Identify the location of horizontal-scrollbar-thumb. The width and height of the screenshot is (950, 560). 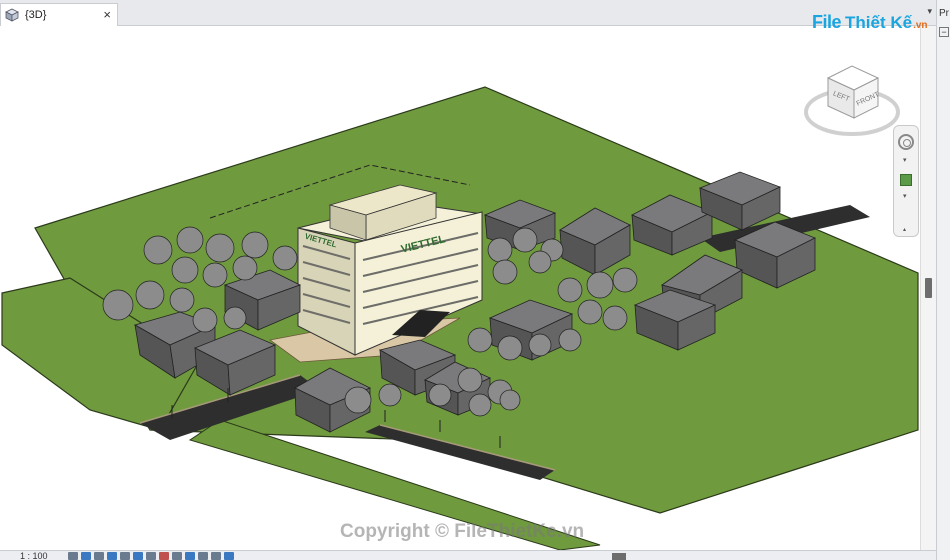
(619, 556).